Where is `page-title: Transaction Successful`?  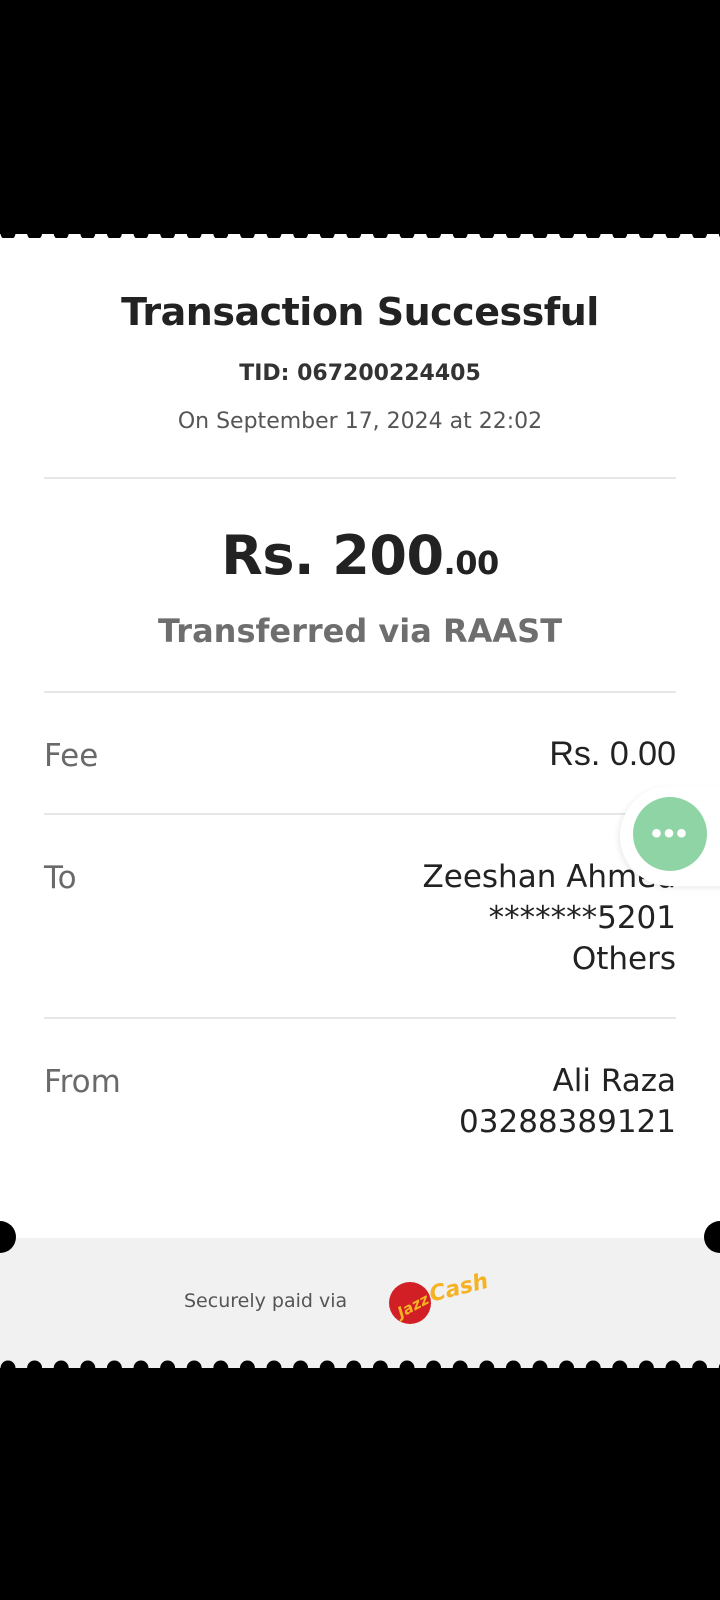
page-title: Transaction Successful is located at coordinates (360, 312).